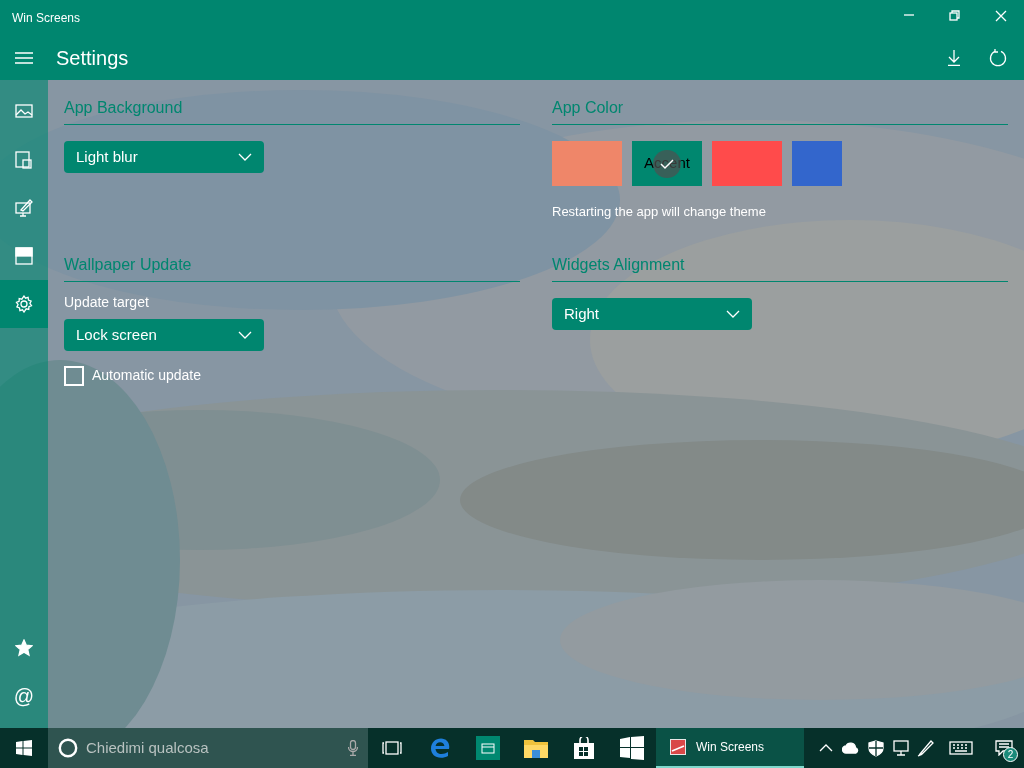 This screenshot has width=1024, height=768. Describe the element at coordinates (92, 58) in the screenshot. I see `page-title: Settings` at that location.